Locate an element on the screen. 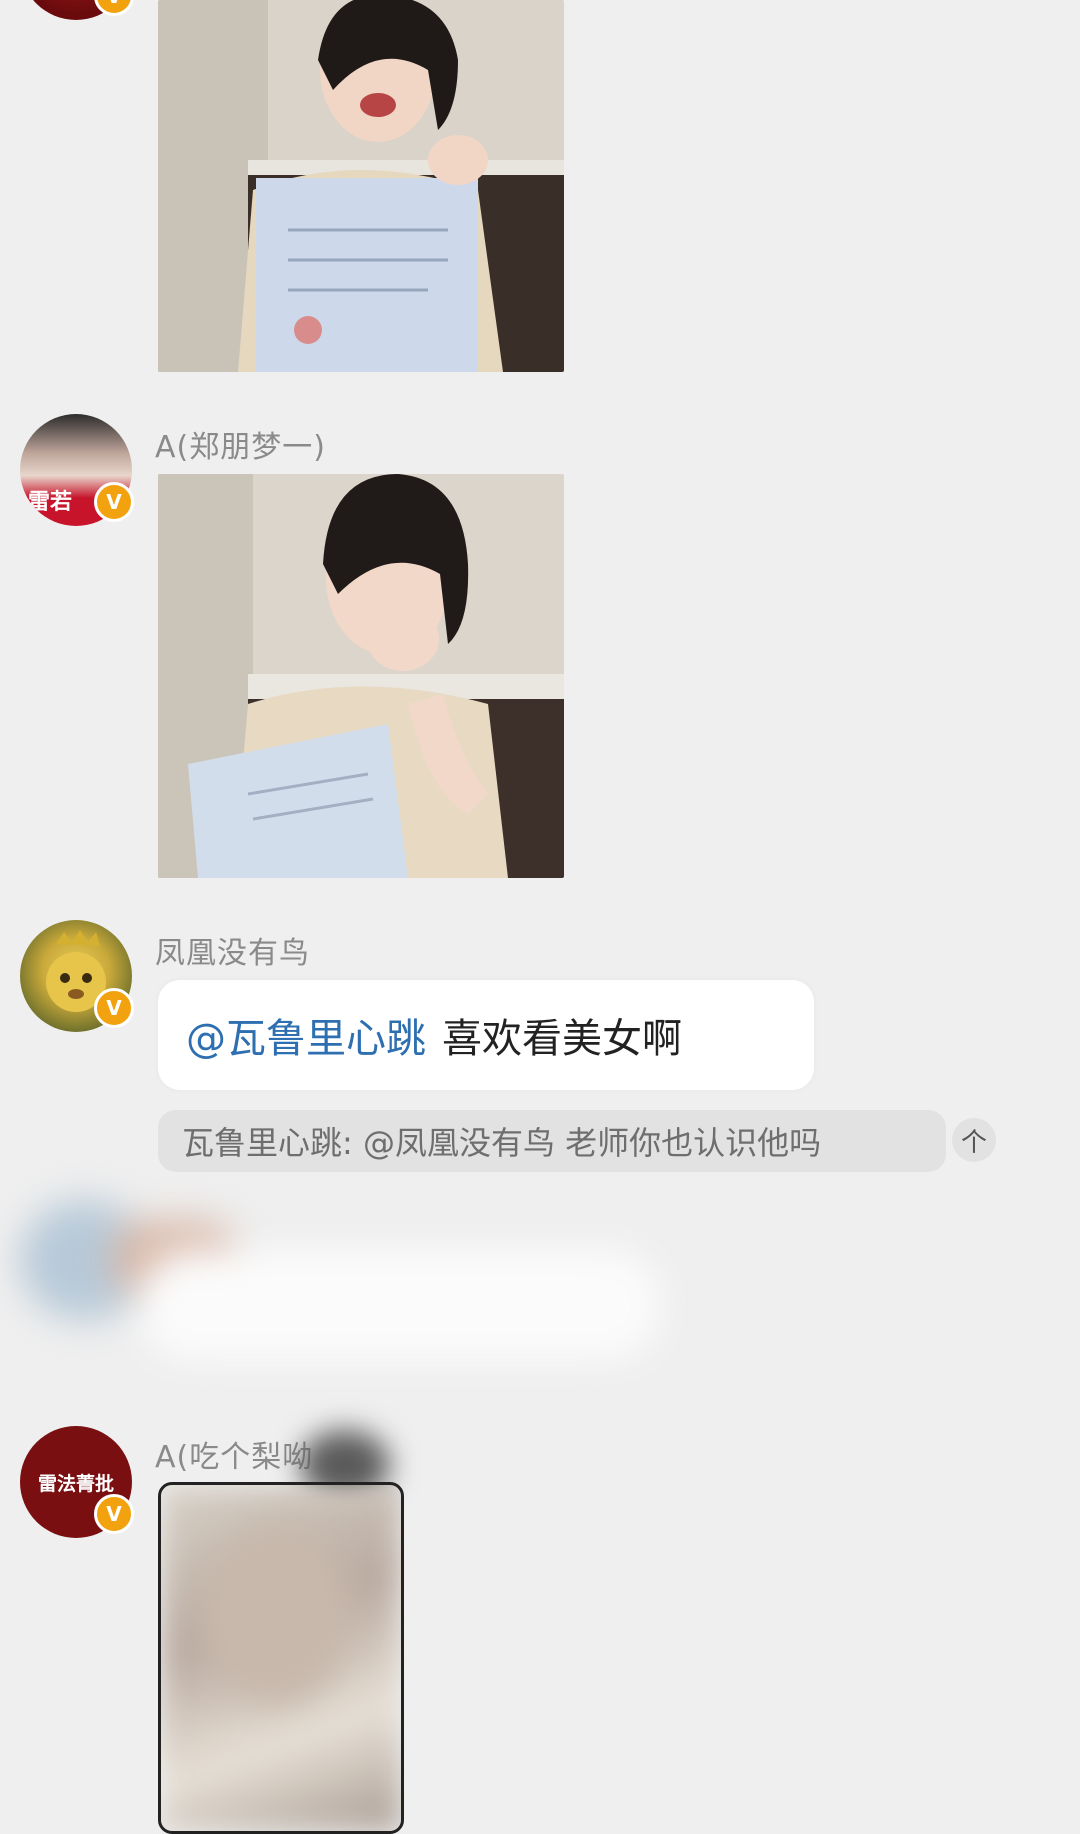 This screenshot has height=1834, width=1080. redacted-message is located at coordinates (350, 1290).